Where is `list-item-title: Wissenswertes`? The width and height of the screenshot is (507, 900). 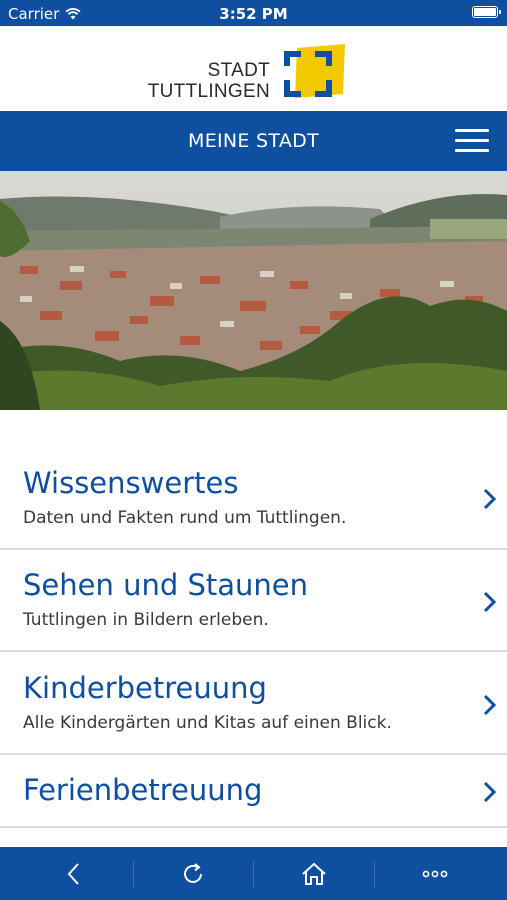
list-item-title: Wissenswertes is located at coordinates (131, 483).